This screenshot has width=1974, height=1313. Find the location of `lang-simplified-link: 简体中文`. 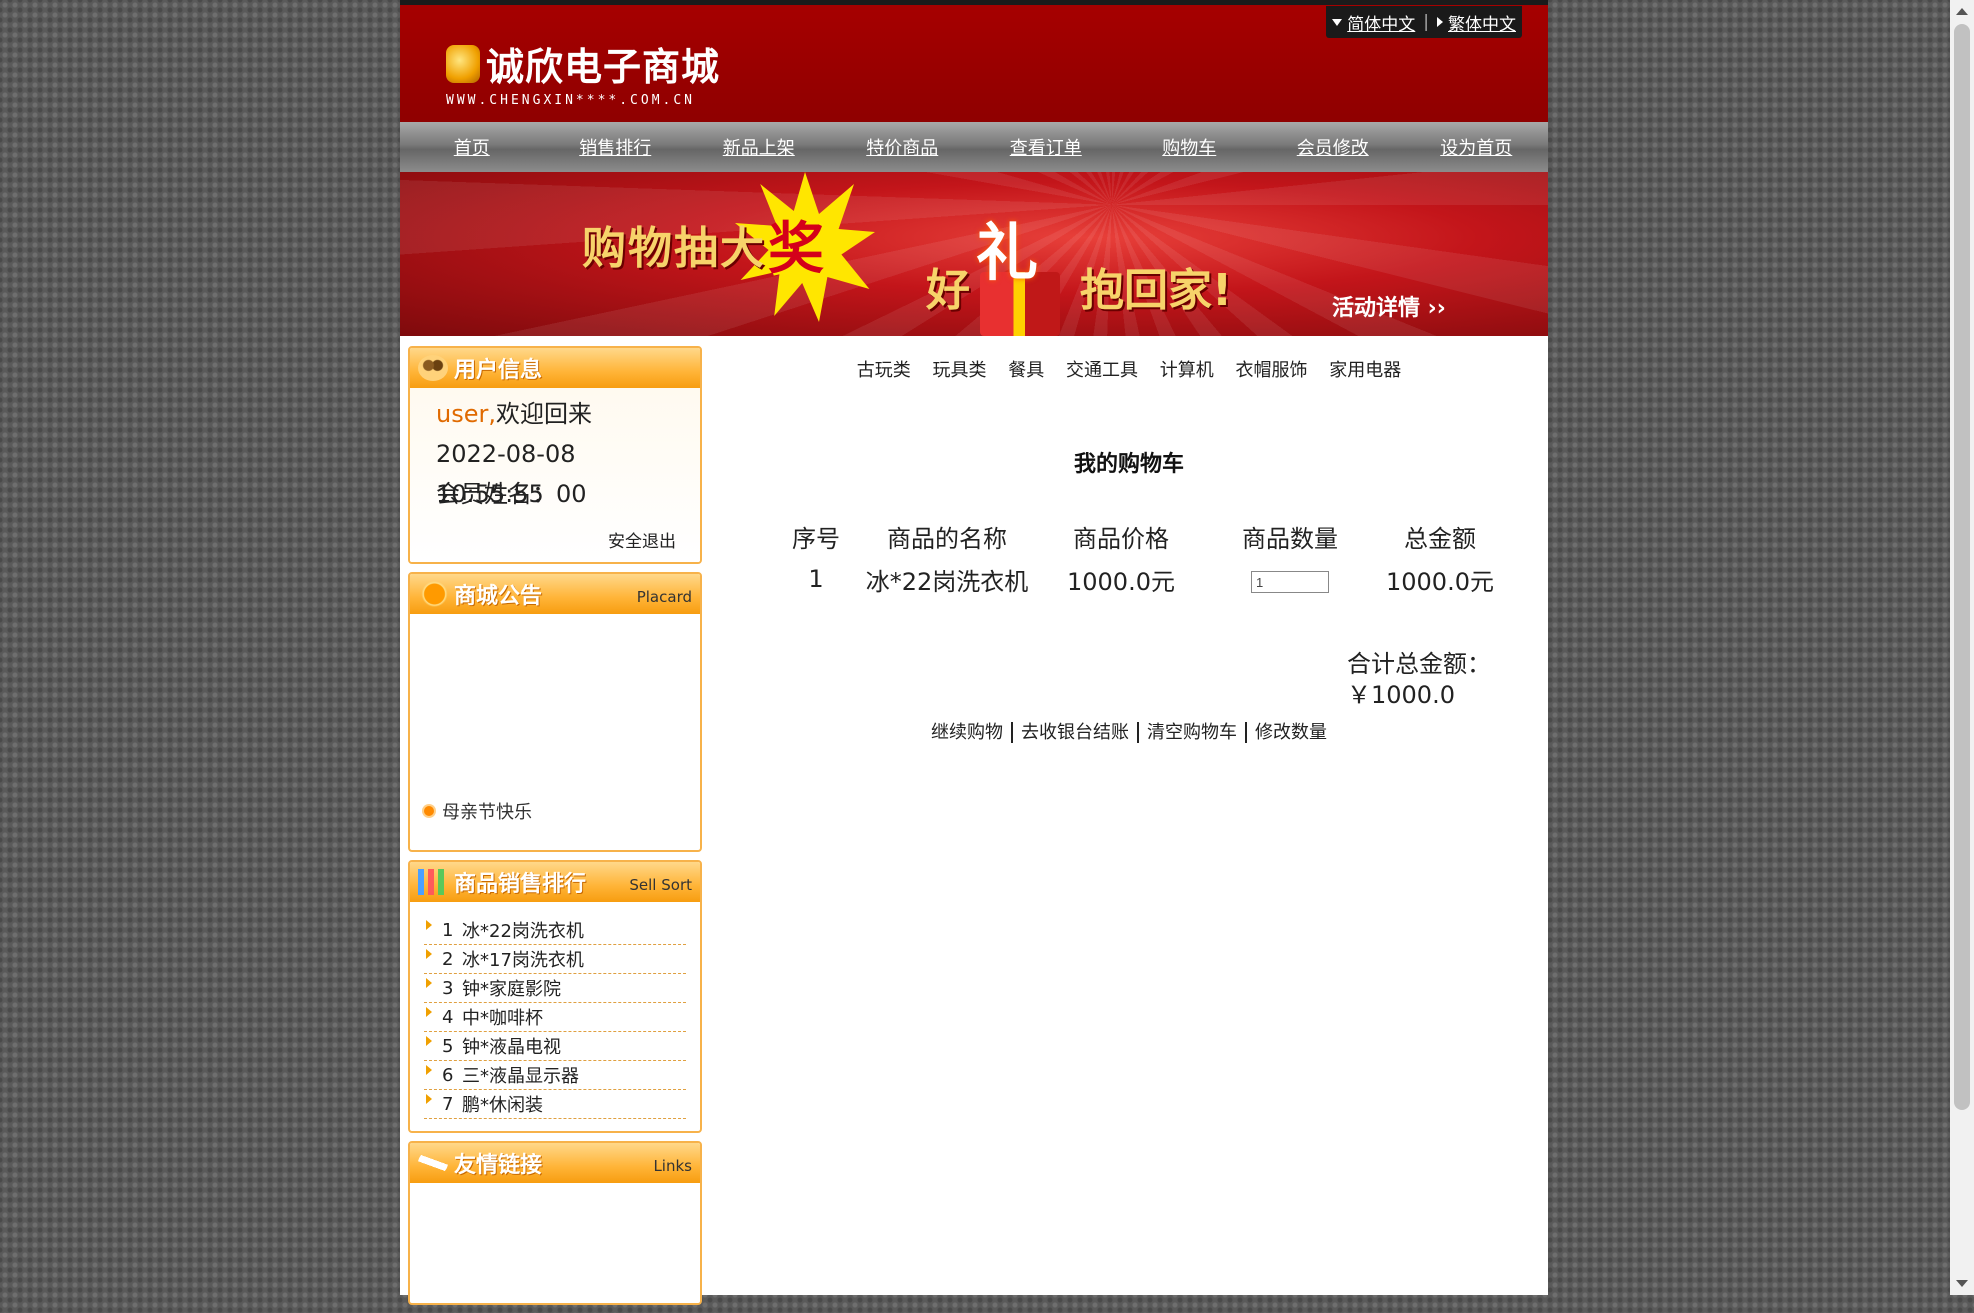

lang-simplified-link: 简体中文 is located at coordinates (1373, 22).